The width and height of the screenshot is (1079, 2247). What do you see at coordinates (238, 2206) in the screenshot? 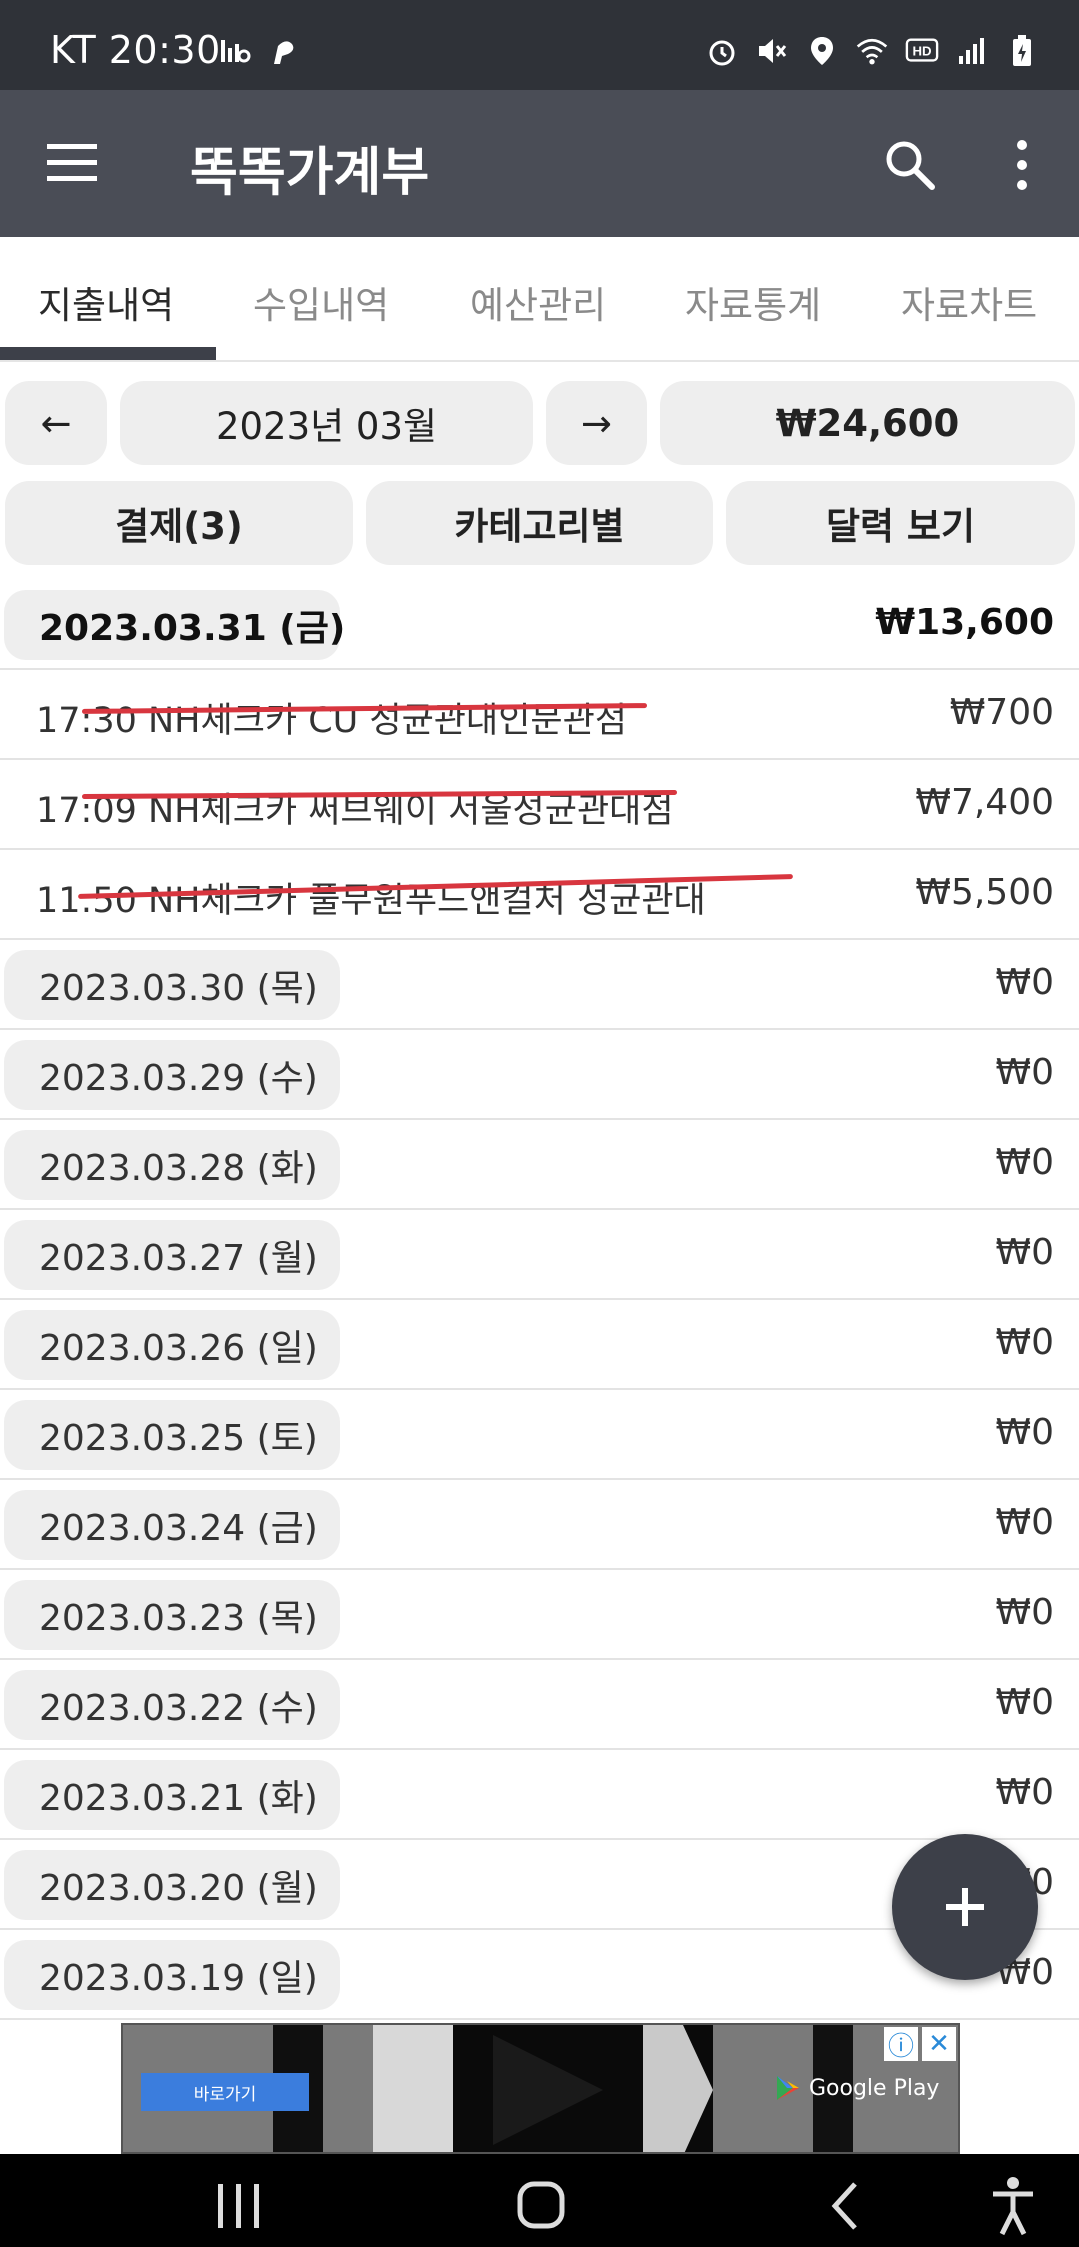
I see `recent-apps-icon` at bounding box center [238, 2206].